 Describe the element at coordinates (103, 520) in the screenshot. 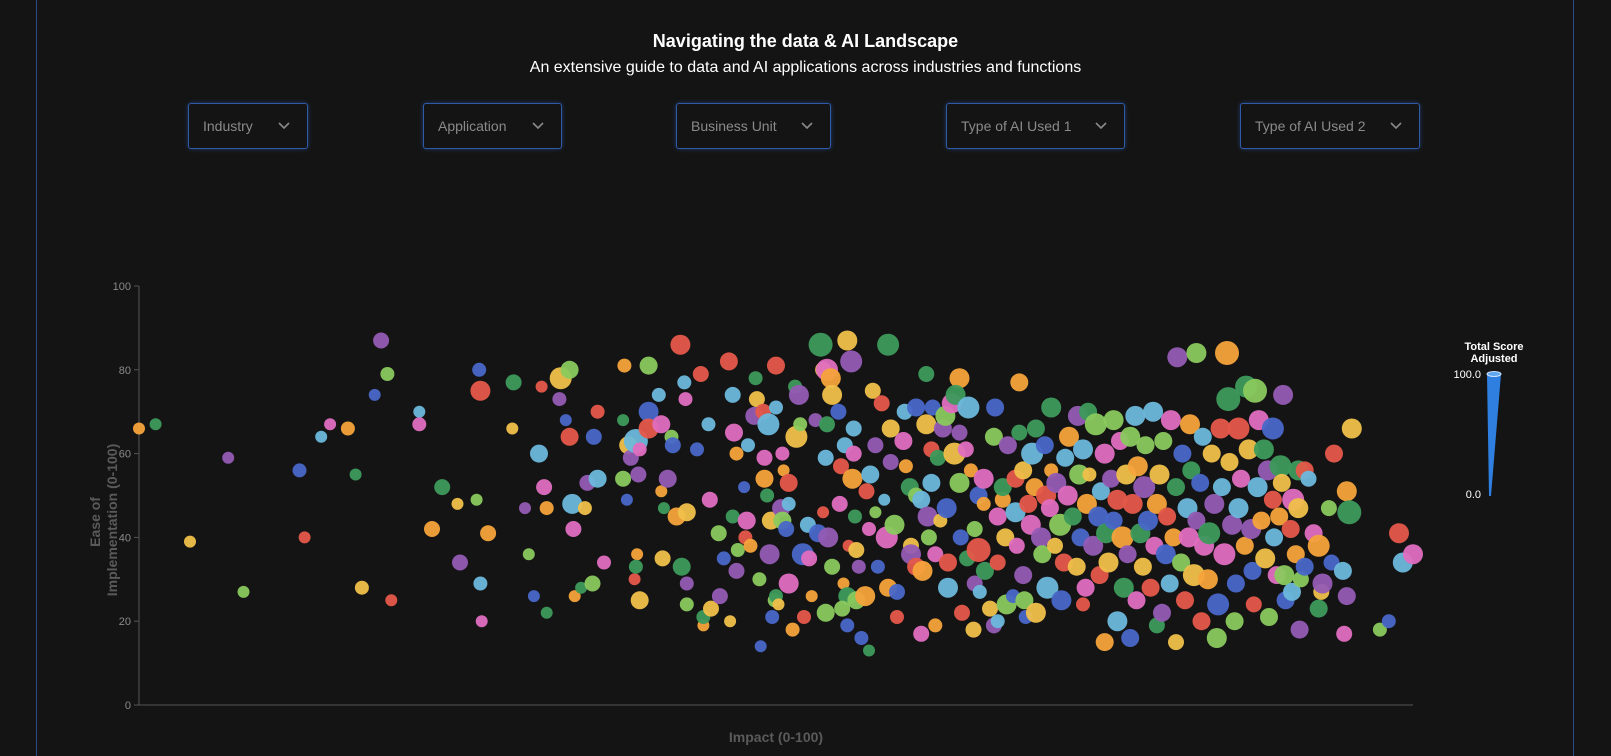

I see `y-axis-label: Ease of Implementation (0-100)` at that location.